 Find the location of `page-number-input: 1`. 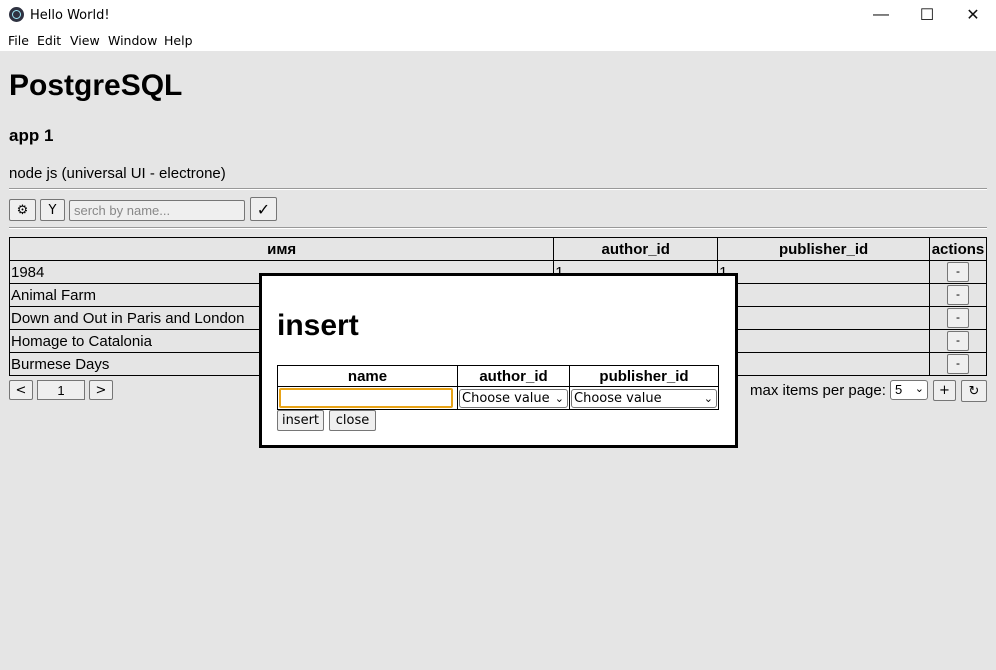

page-number-input: 1 is located at coordinates (61, 390).